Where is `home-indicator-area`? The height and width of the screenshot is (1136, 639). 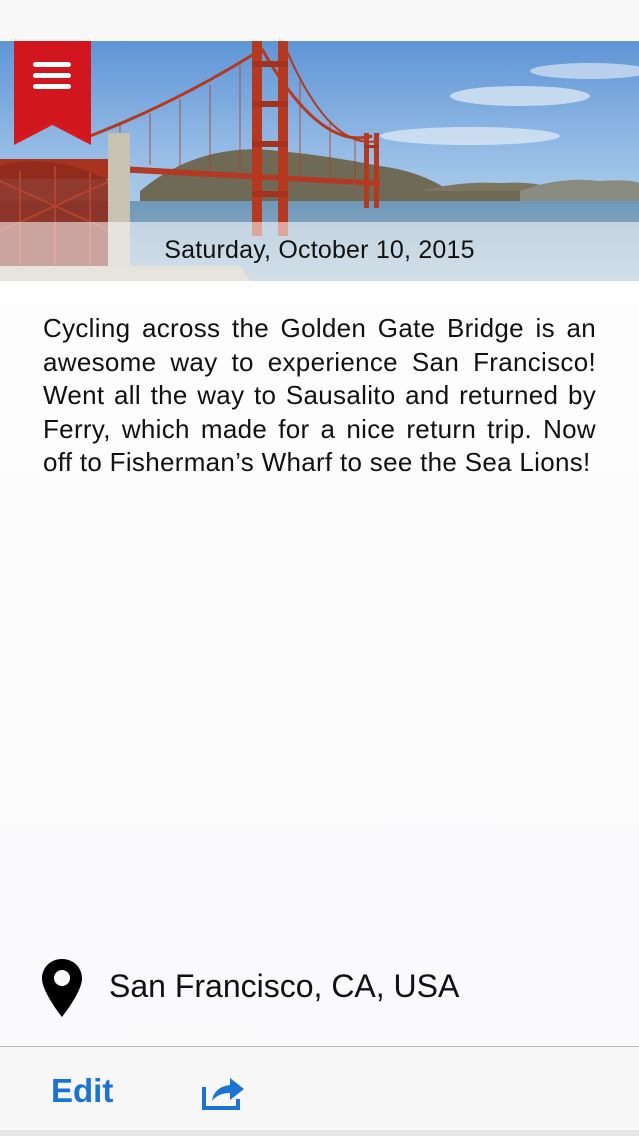 home-indicator-area is located at coordinates (319, 1133).